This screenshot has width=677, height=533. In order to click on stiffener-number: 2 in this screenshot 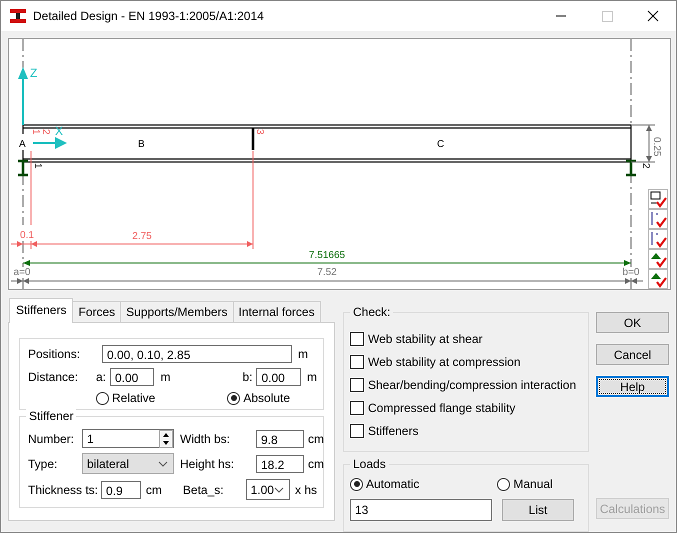, I will do `click(45, 132)`.